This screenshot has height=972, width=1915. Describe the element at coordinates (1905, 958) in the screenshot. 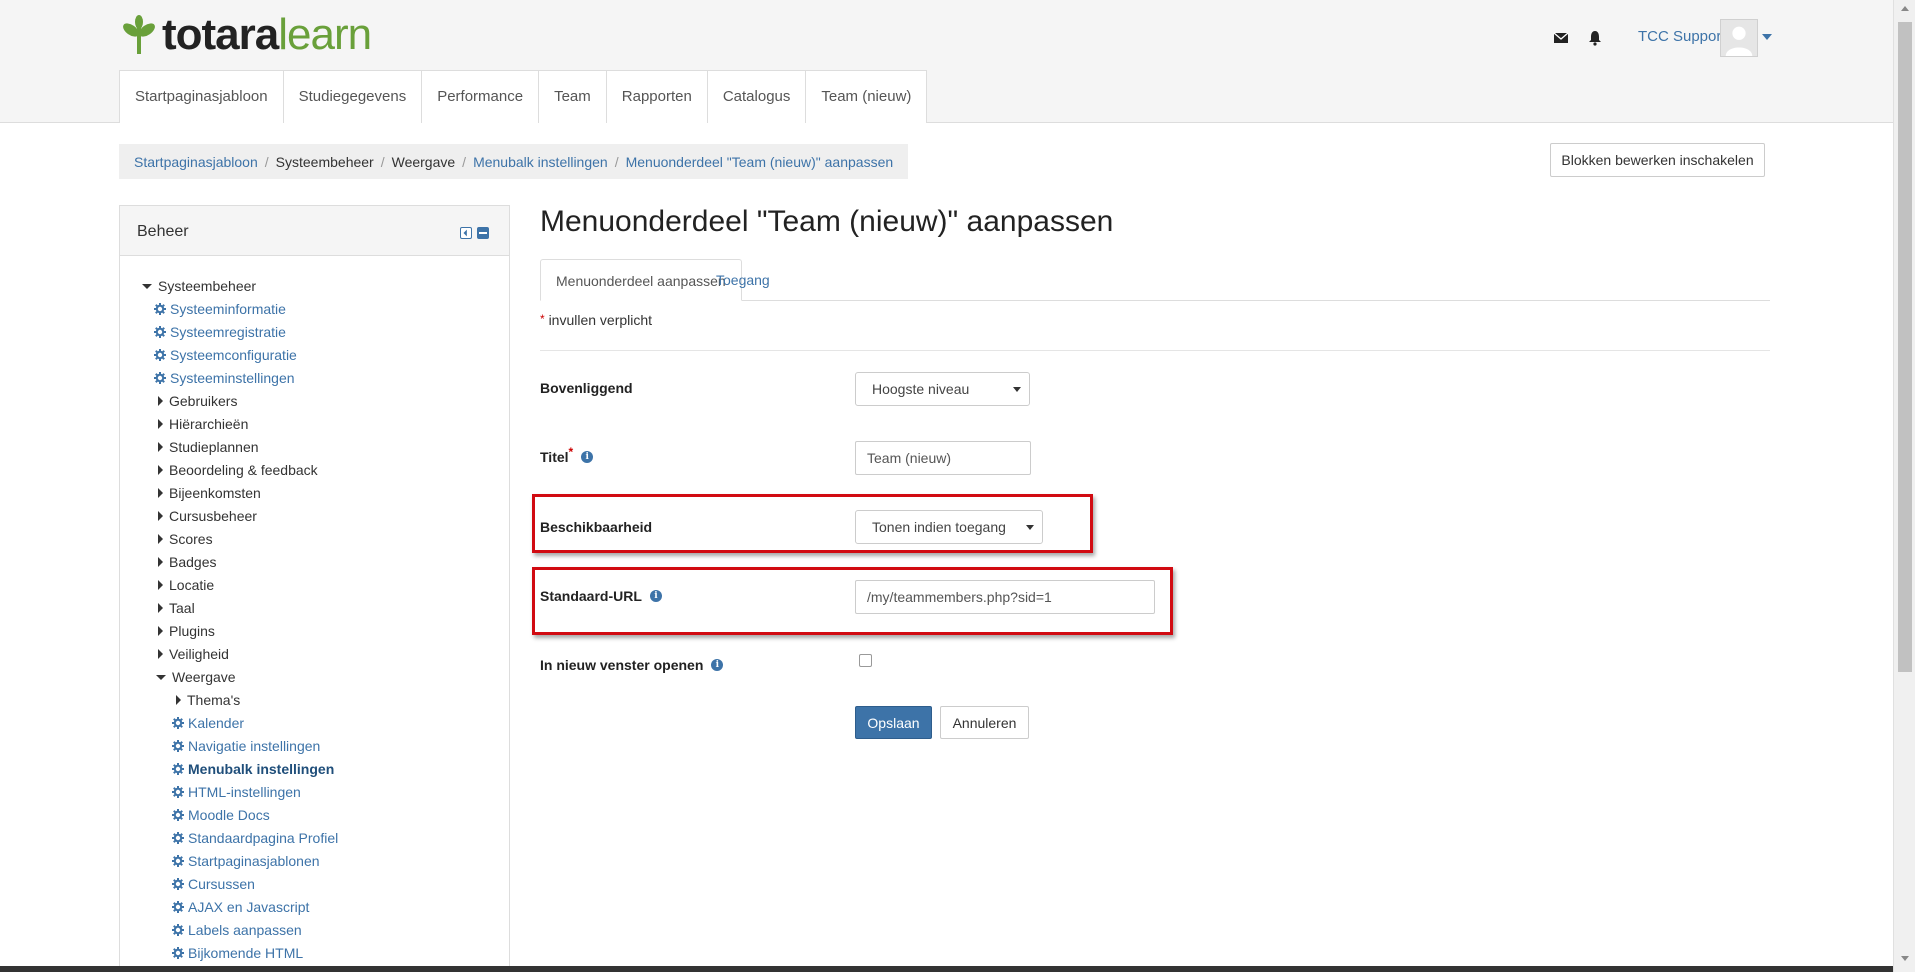

I see `scroll-down-arrow-icon` at that location.